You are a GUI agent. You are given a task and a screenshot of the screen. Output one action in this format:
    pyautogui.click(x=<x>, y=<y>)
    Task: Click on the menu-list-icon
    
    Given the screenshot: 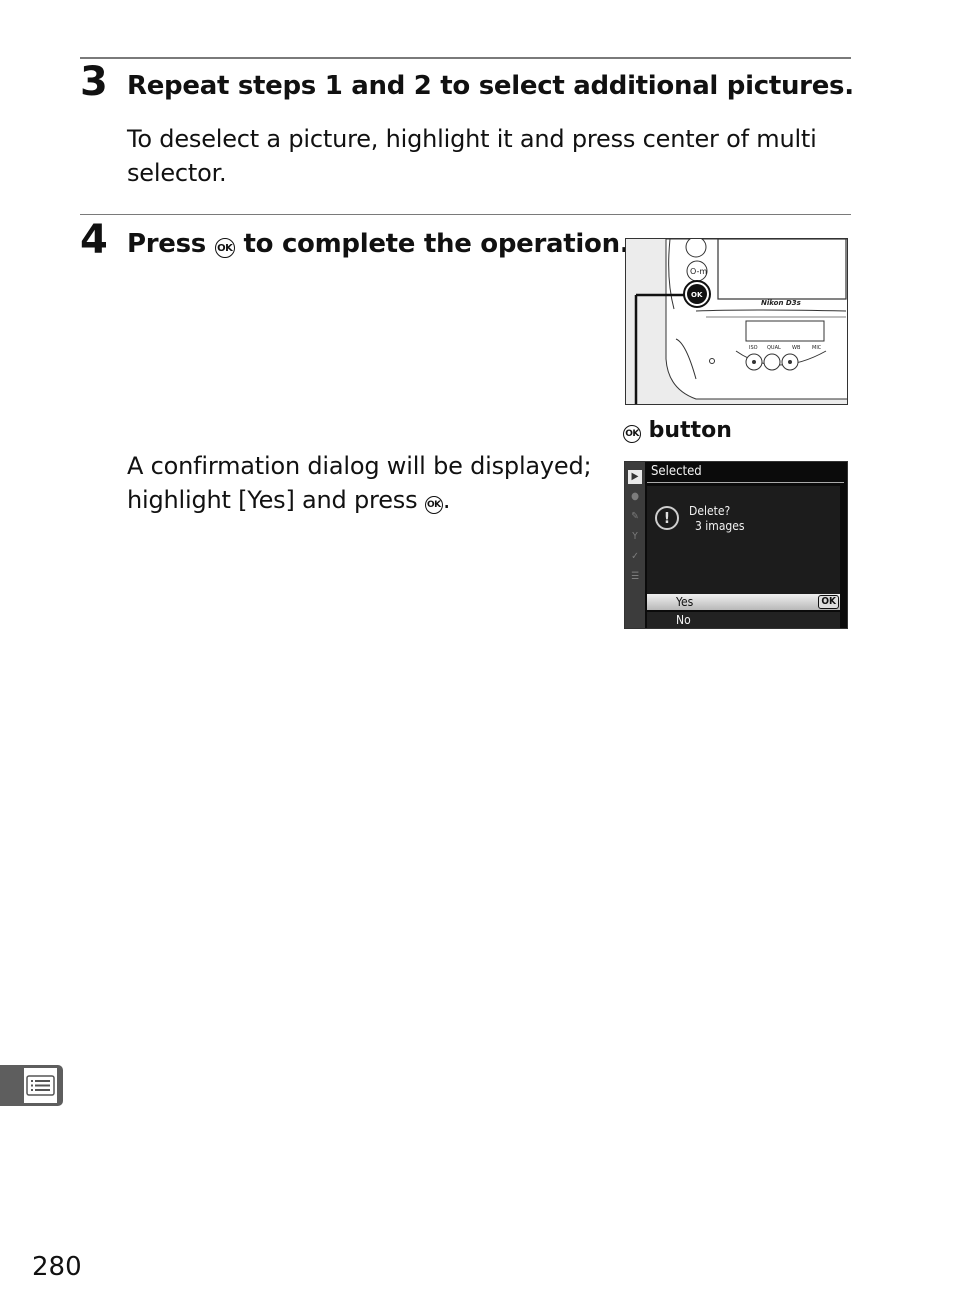 What is the action you would take?
    pyautogui.click(x=40, y=1085)
    